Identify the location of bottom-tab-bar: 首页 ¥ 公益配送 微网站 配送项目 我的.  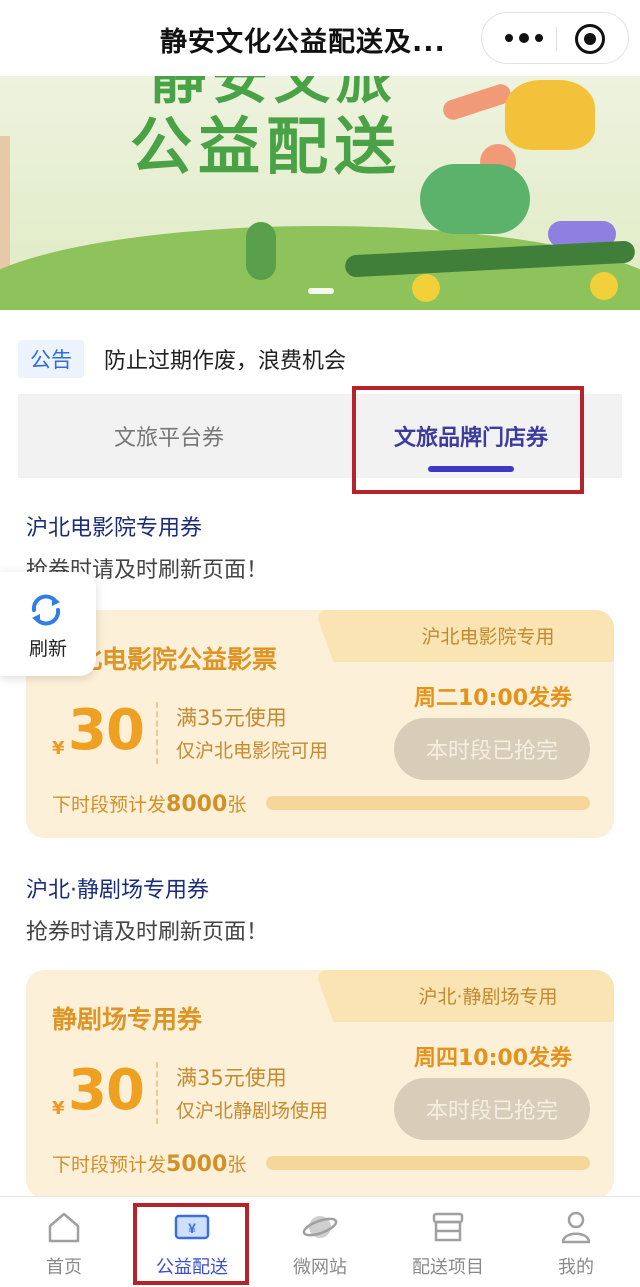
(320, 1241).